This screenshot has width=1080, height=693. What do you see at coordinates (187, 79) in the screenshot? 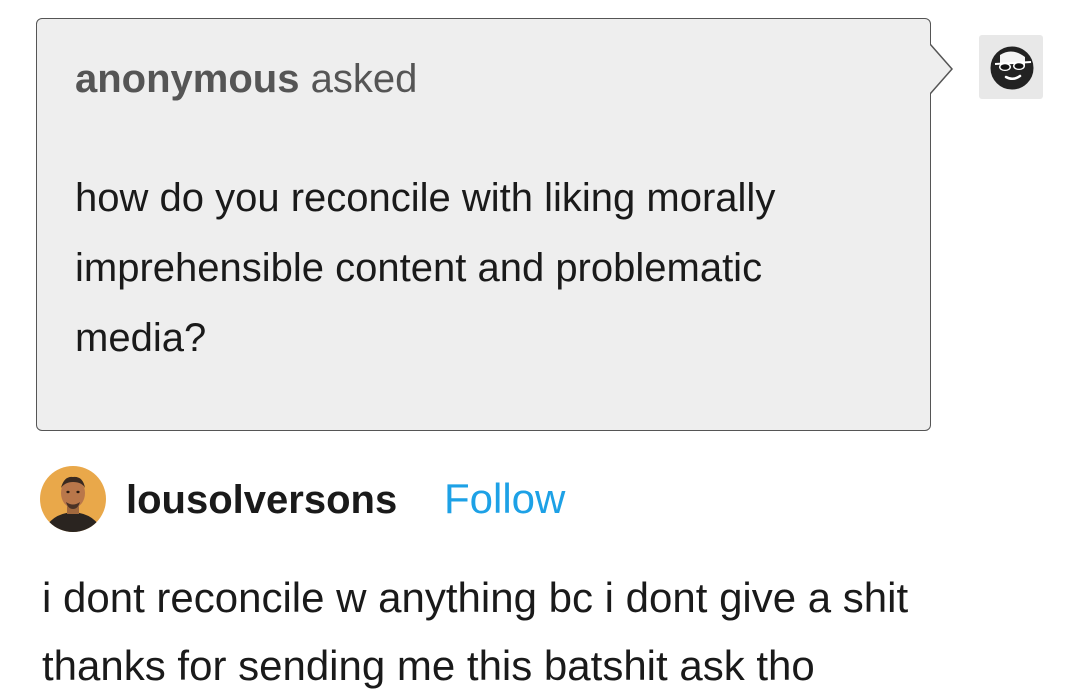
I see `asker-name: anonymous` at bounding box center [187, 79].